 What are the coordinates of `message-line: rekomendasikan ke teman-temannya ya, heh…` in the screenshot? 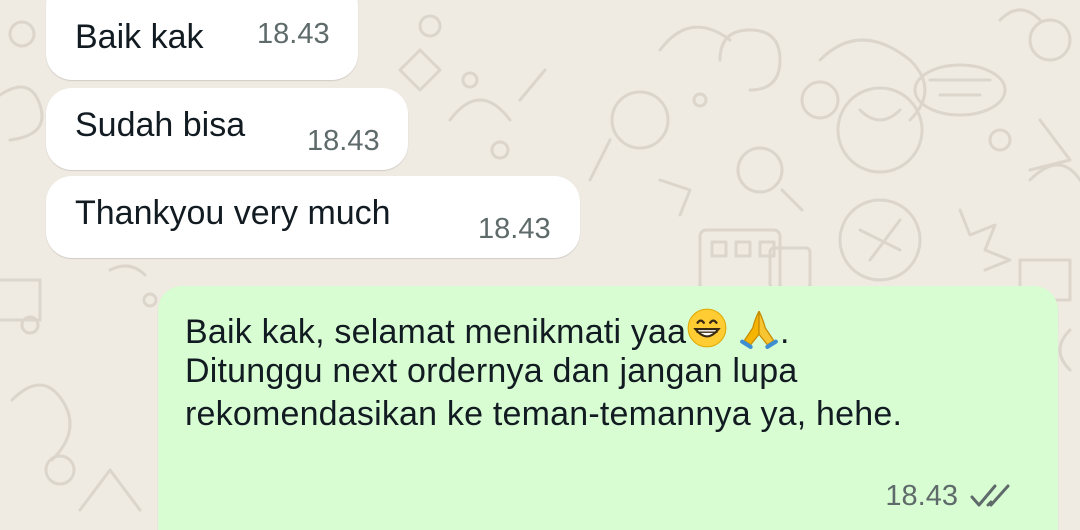 It's located at (544, 414).